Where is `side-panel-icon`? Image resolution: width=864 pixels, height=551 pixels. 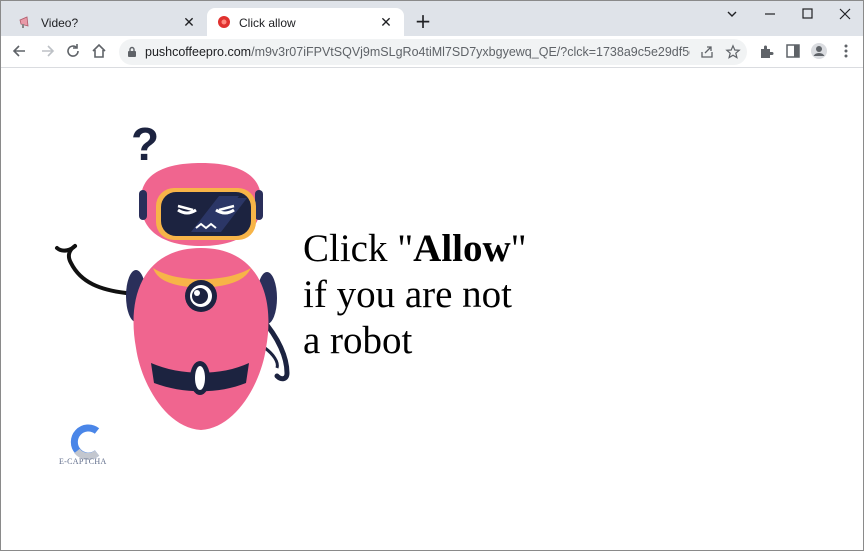
side-panel-icon is located at coordinates (793, 51).